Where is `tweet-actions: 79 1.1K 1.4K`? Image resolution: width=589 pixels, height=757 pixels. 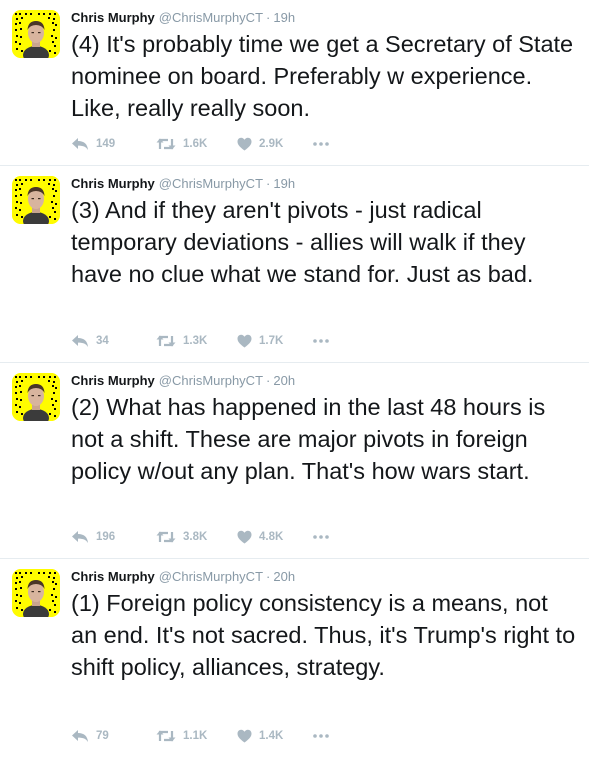
tweet-actions: 79 1.1K 1.4K is located at coordinates (200, 736).